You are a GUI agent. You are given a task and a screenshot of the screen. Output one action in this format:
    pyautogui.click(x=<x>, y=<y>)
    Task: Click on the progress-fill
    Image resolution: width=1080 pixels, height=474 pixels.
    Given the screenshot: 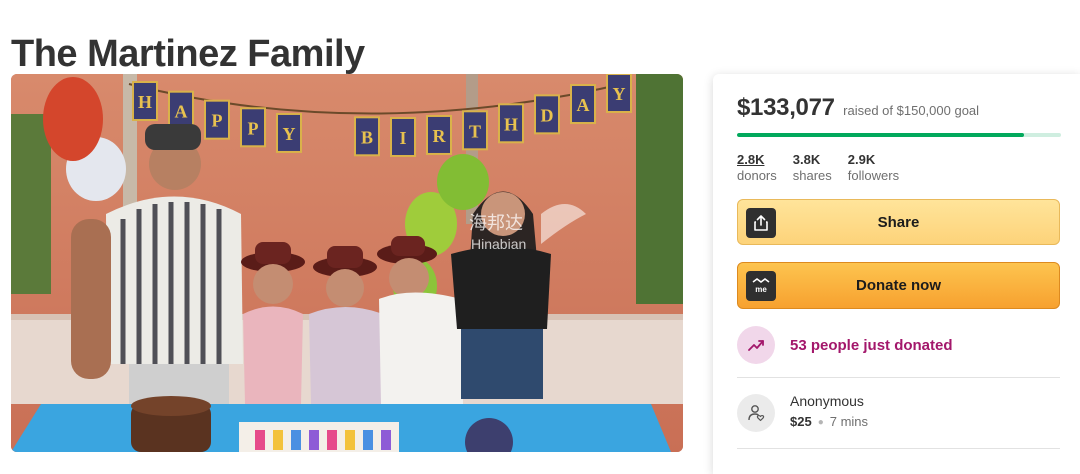 What is the action you would take?
    pyautogui.click(x=881, y=135)
    